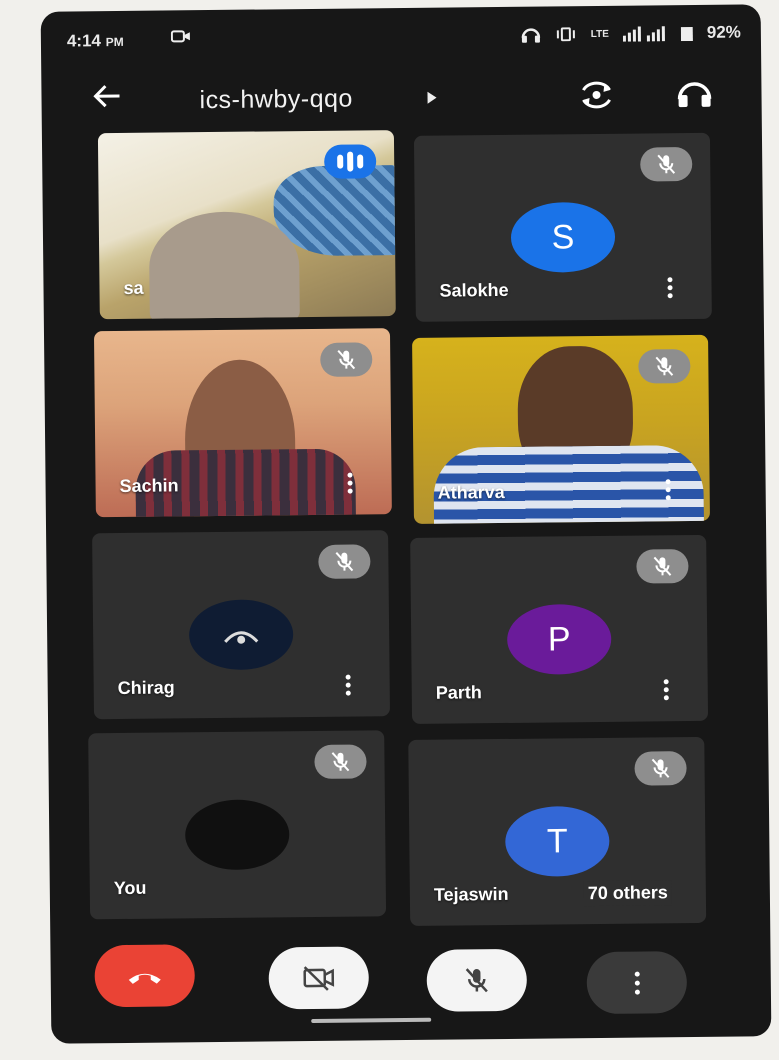 This screenshot has height=1060, width=779. Describe the element at coordinates (458, 692) in the screenshot. I see `participant-name: Parth` at that location.